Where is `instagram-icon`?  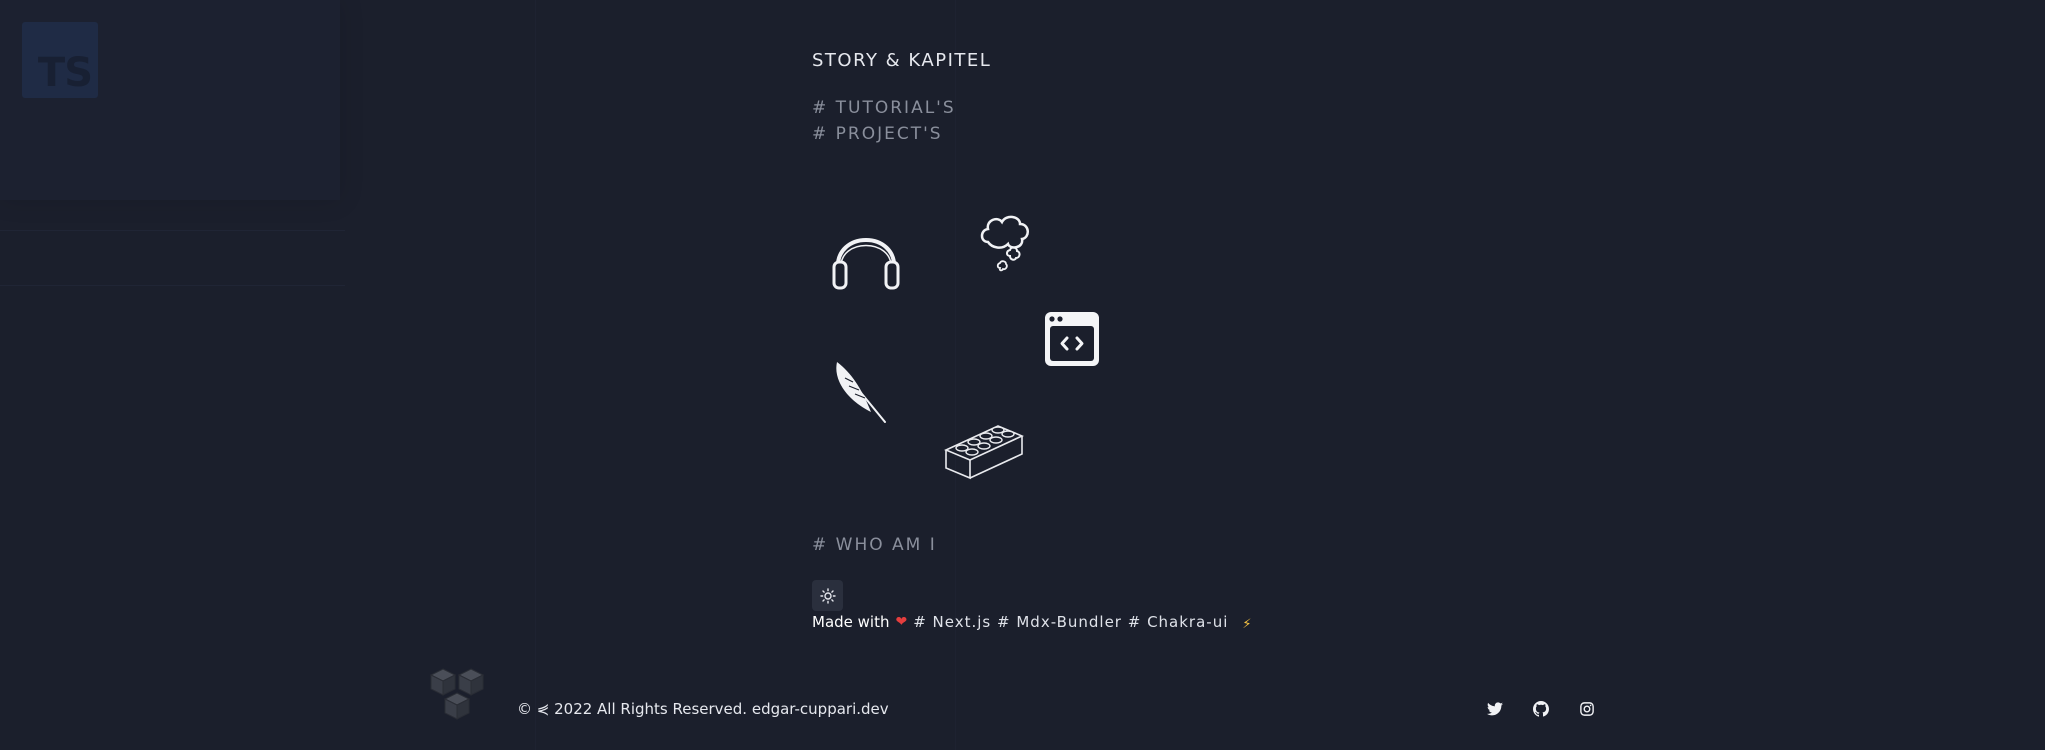 instagram-icon is located at coordinates (1587, 709).